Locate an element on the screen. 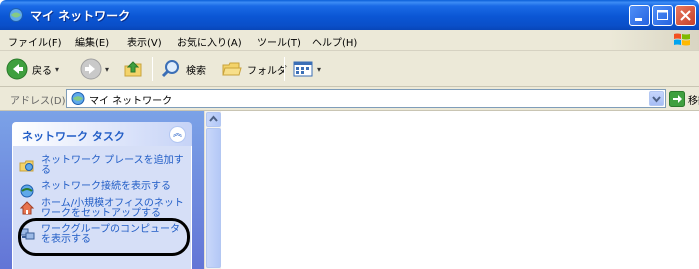 The image size is (699, 269). maximize-icon is located at coordinates (662, 15).